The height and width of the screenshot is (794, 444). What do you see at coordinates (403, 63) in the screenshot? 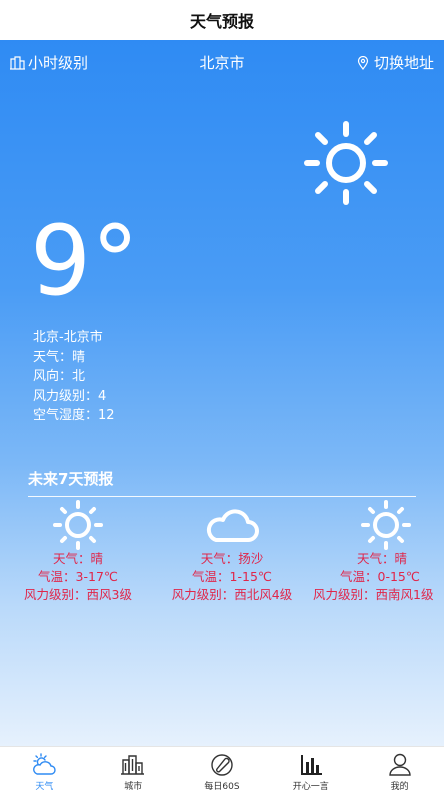
I see `switch-address-label: 切换地址` at bounding box center [403, 63].